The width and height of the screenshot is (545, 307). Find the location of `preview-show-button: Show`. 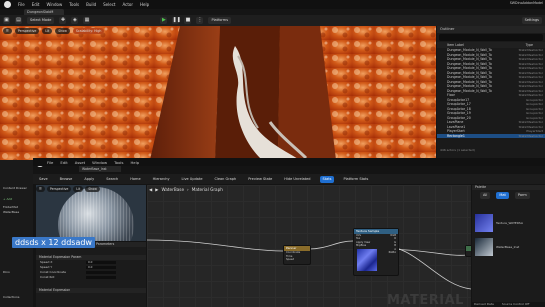

preview-show-button: Show is located at coordinates (92, 189).